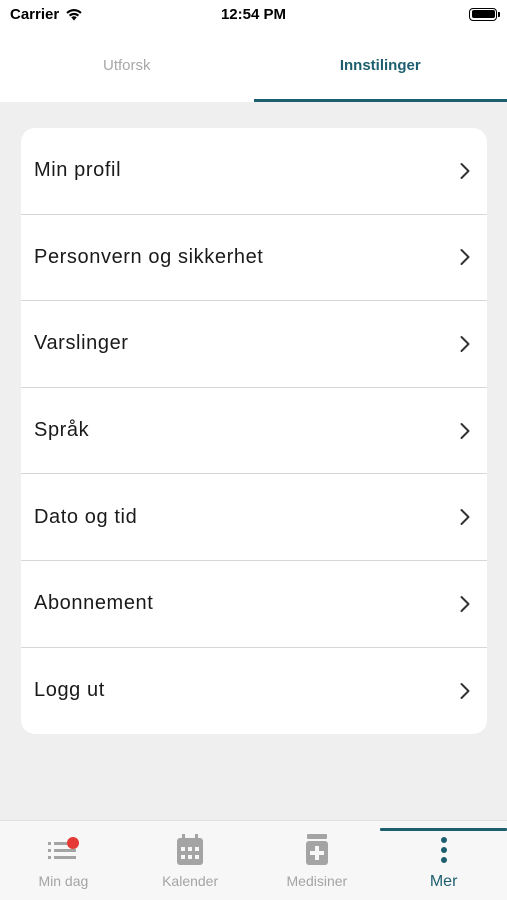  Describe the element at coordinates (253, 14) in the screenshot. I see `status-bar: Carrier 12:54 PM` at that location.